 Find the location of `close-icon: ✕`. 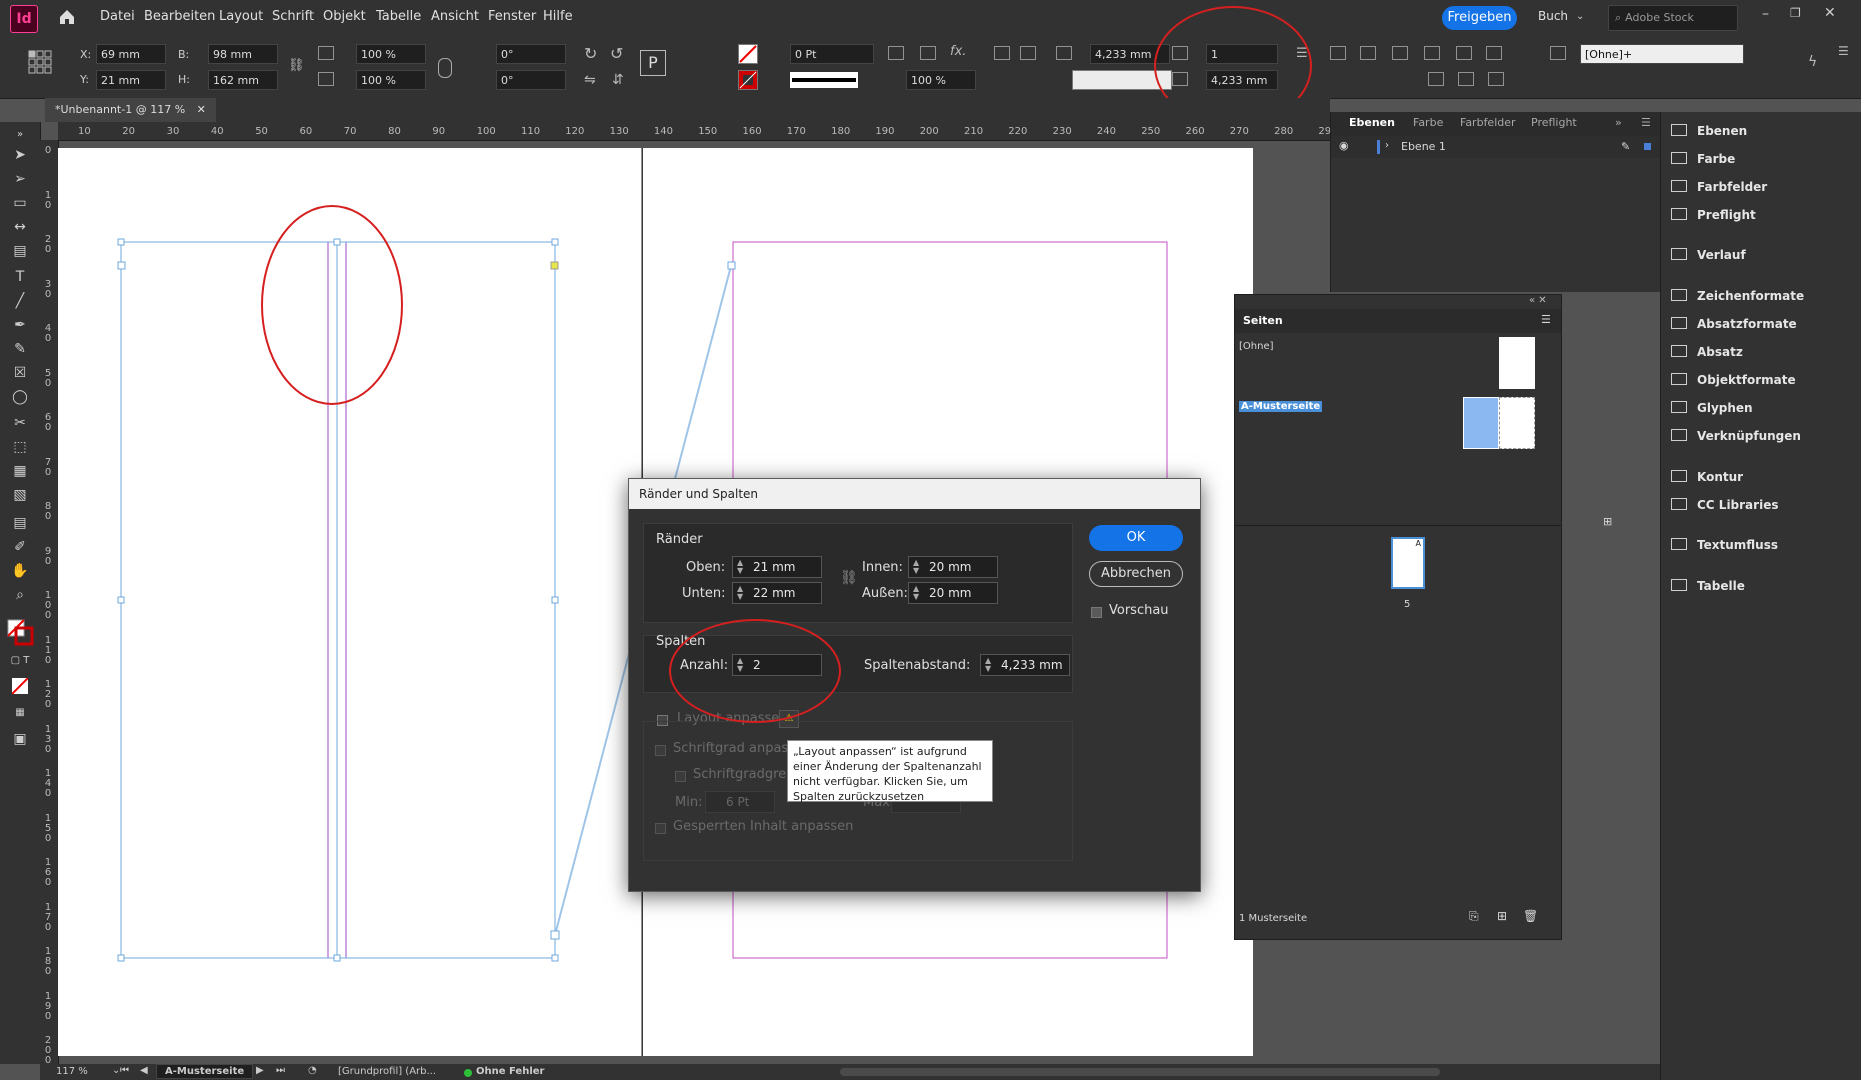

close-icon: ✕ is located at coordinates (1830, 13).